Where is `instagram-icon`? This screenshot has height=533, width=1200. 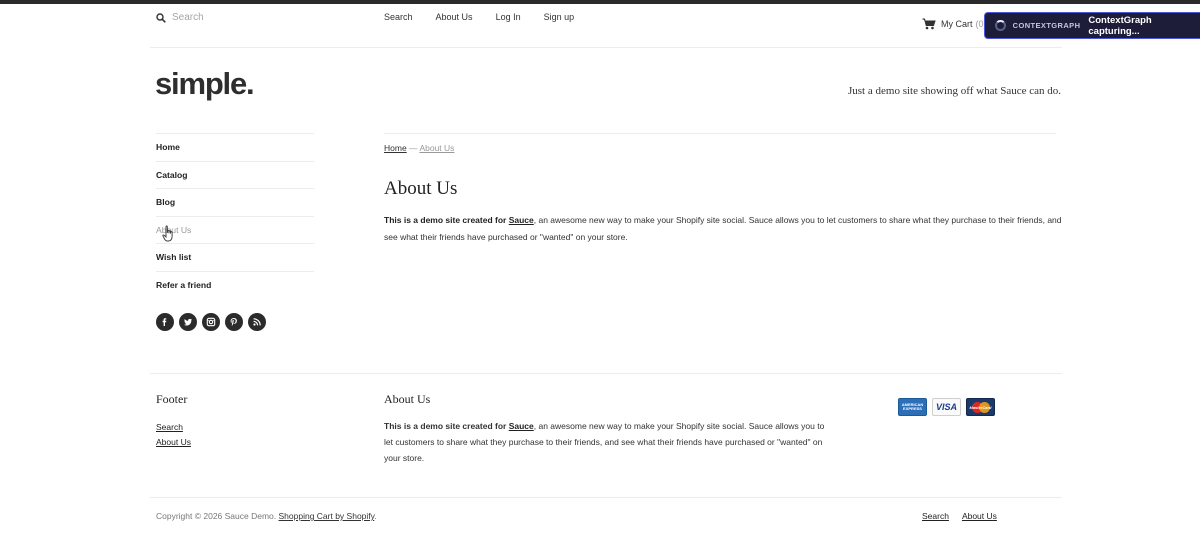 instagram-icon is located at coordinates (211, 322).